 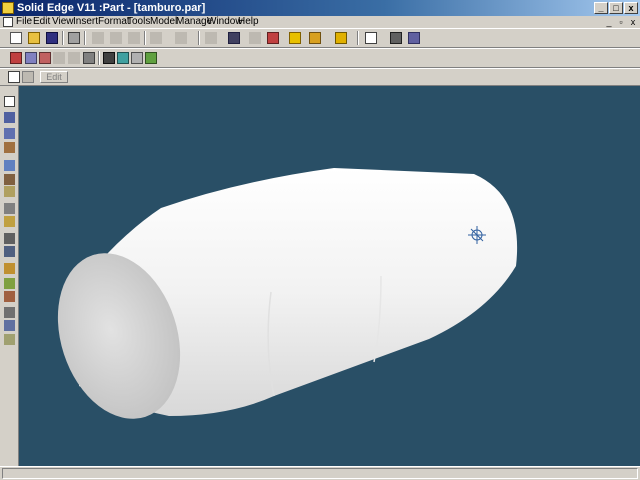 What do you see at coordinates (74, 58) in the screenshot?
I see `pan-icon` at bounding box center [74, 58].